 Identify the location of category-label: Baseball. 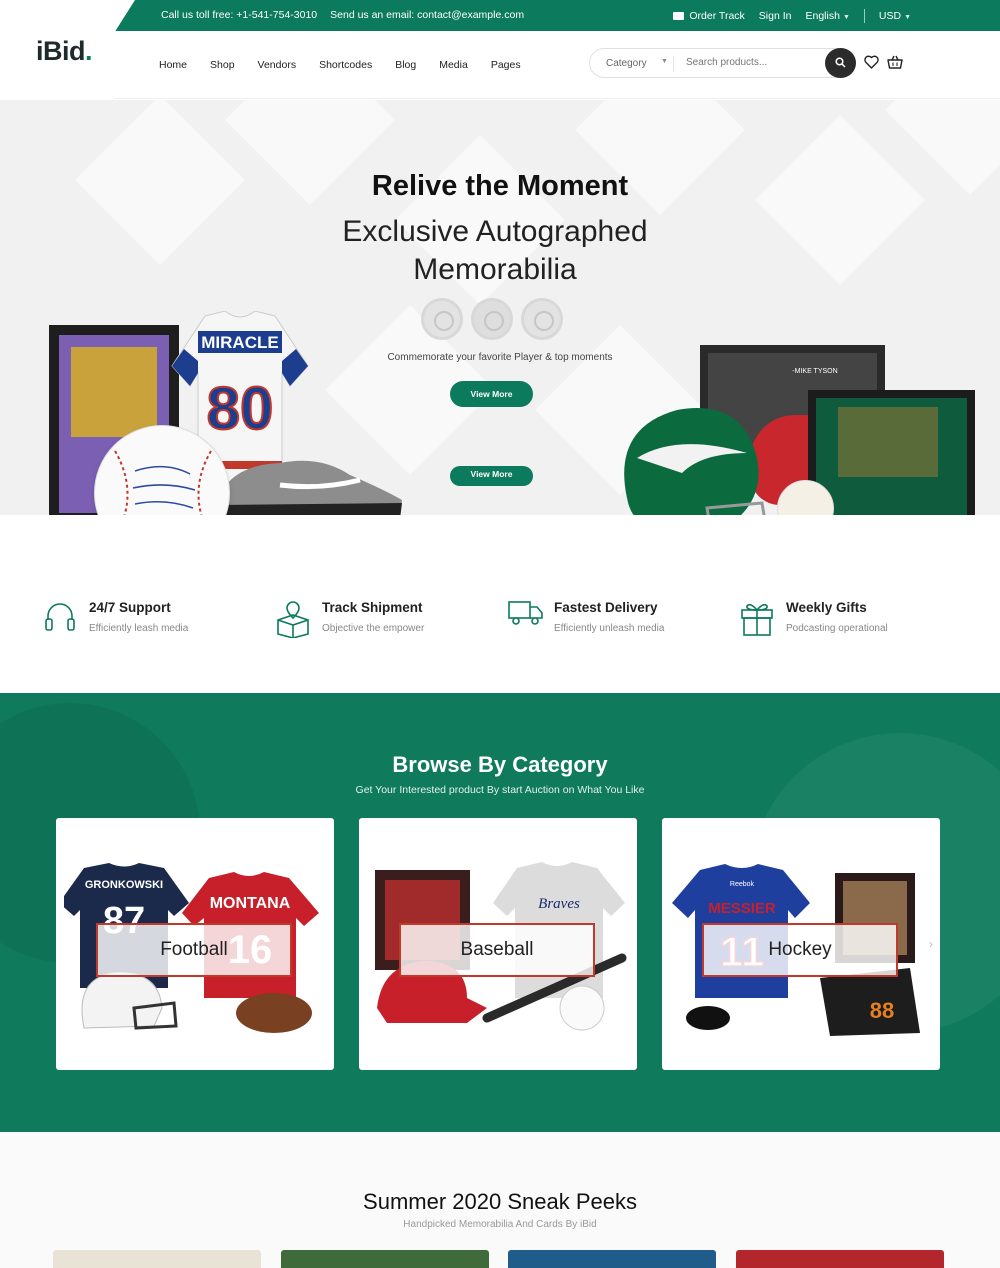
(497, 950).